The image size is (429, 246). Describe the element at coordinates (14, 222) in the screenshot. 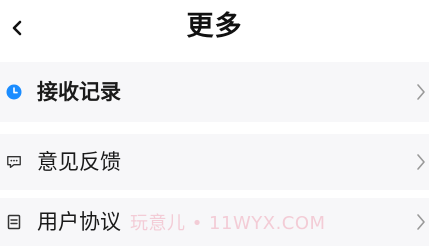

I see `document-icon` at that location.